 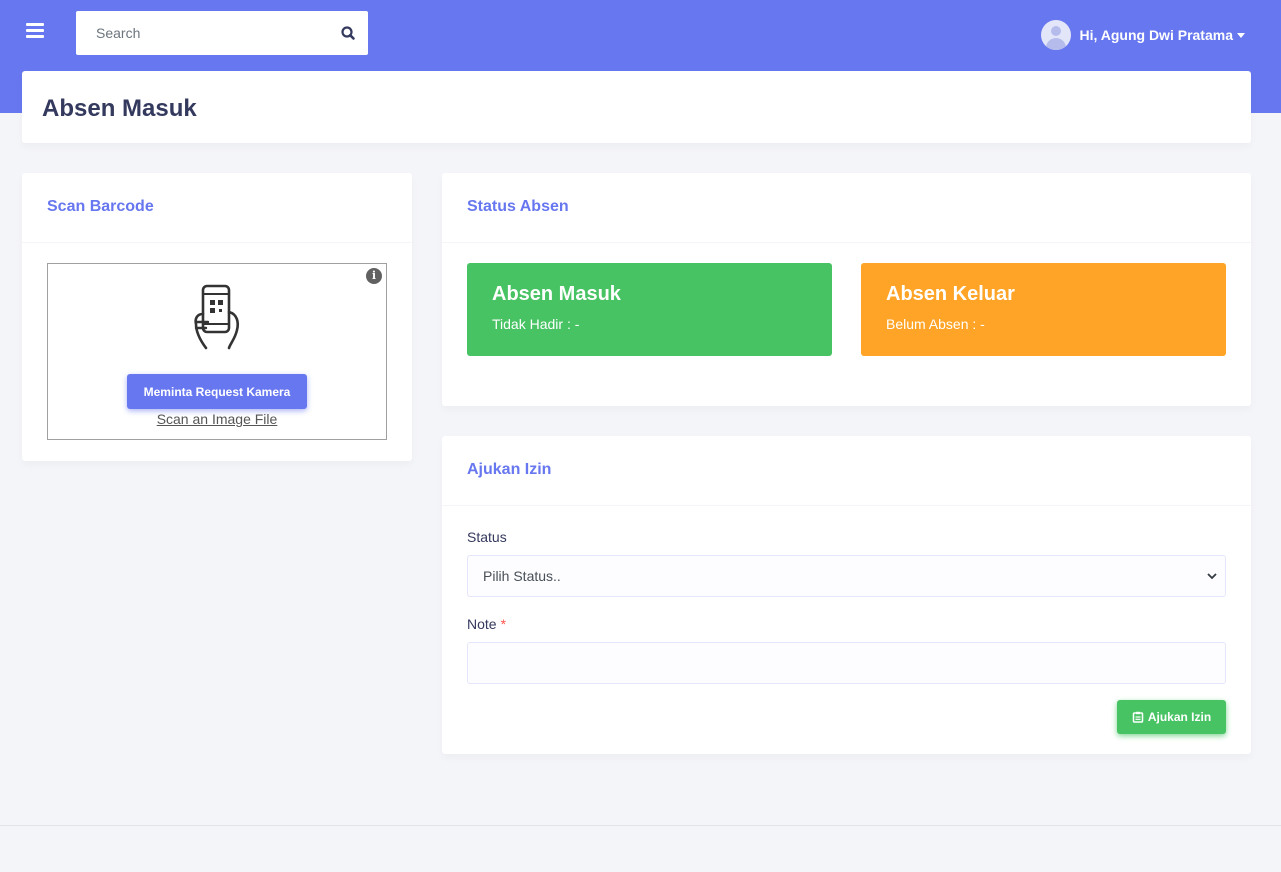 What do you see at coordinates (217, 208) in the screenshot?
I see `card-header: Scan Barcode` at bounding box center [217, 208].